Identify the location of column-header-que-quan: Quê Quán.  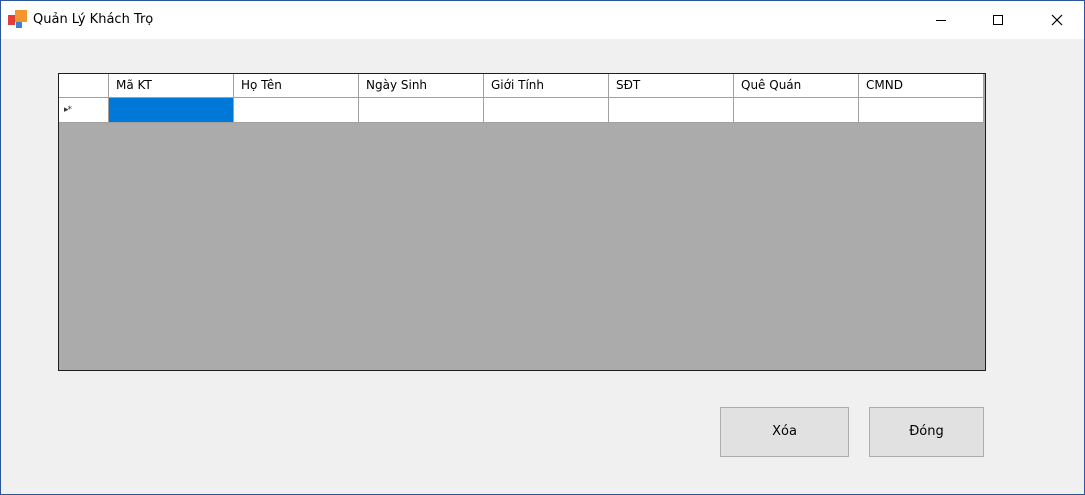
(796, 86).